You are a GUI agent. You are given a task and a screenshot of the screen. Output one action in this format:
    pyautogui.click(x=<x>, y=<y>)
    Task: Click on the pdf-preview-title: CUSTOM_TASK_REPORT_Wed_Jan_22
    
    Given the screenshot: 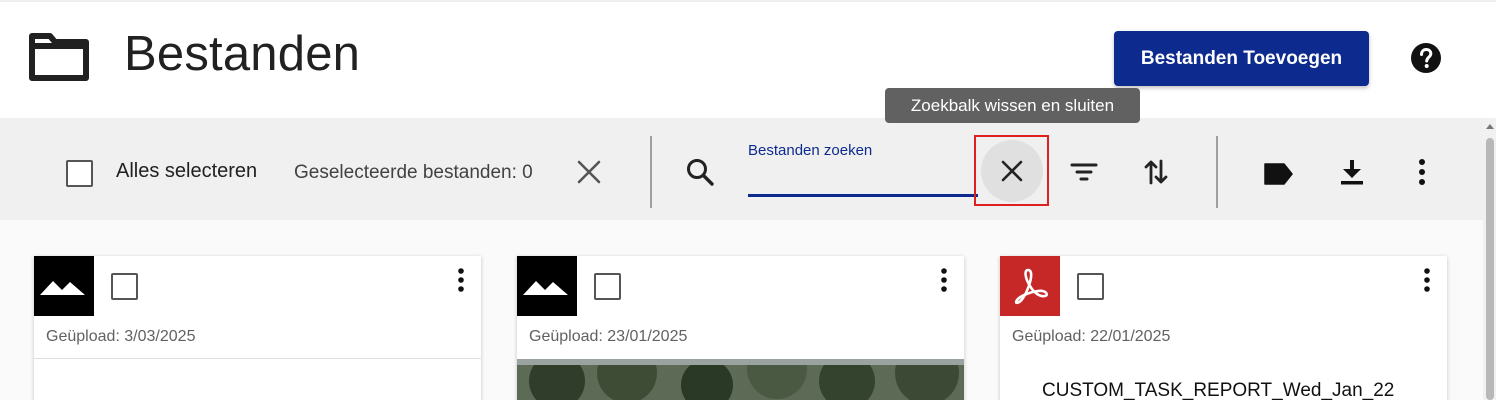 What is the action you would take?
    pyautogui.click(x=1218, y=390)
    